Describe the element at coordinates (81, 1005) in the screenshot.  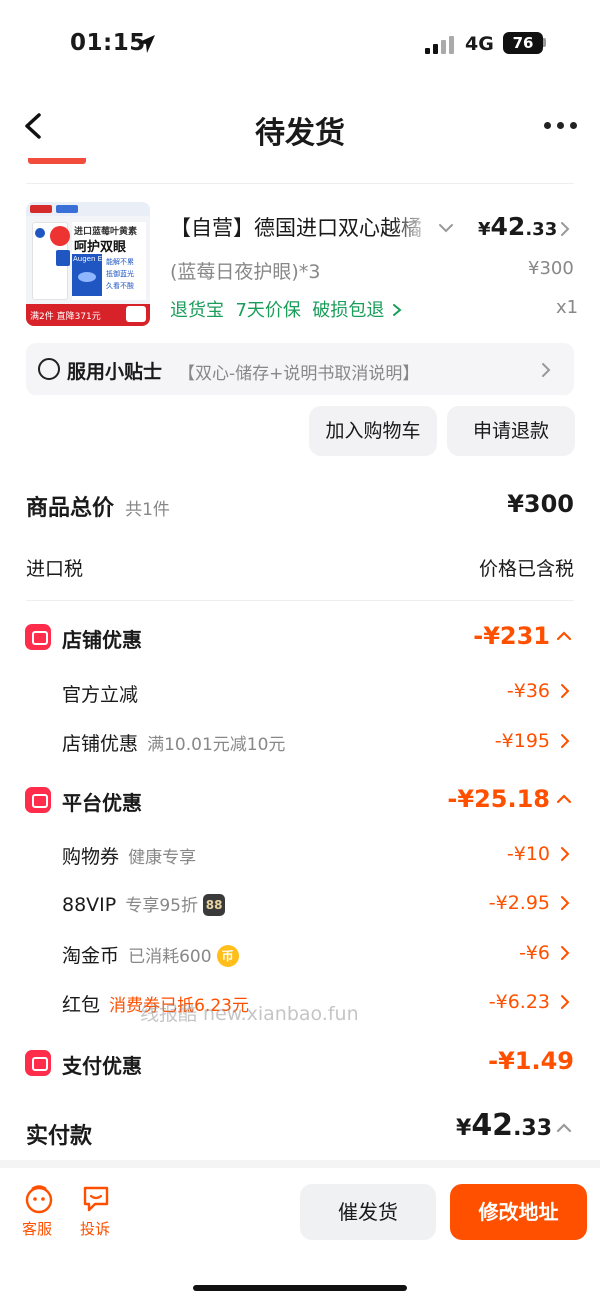
I see `discount-item-label: 红包` at that location.